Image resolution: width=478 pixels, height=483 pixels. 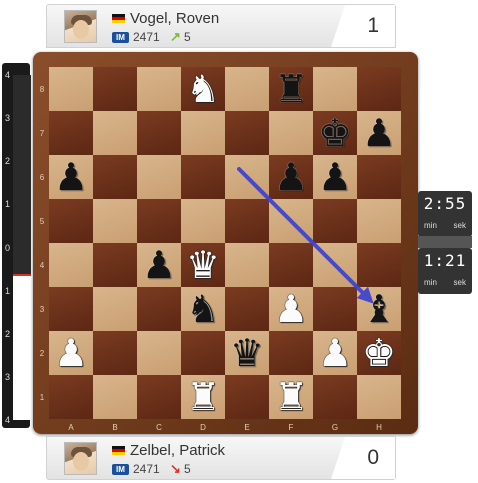 What do you see at coordinates (335, 427) in the screenshot?
I see `file-label-g: G` at bounding box center [335, 427].